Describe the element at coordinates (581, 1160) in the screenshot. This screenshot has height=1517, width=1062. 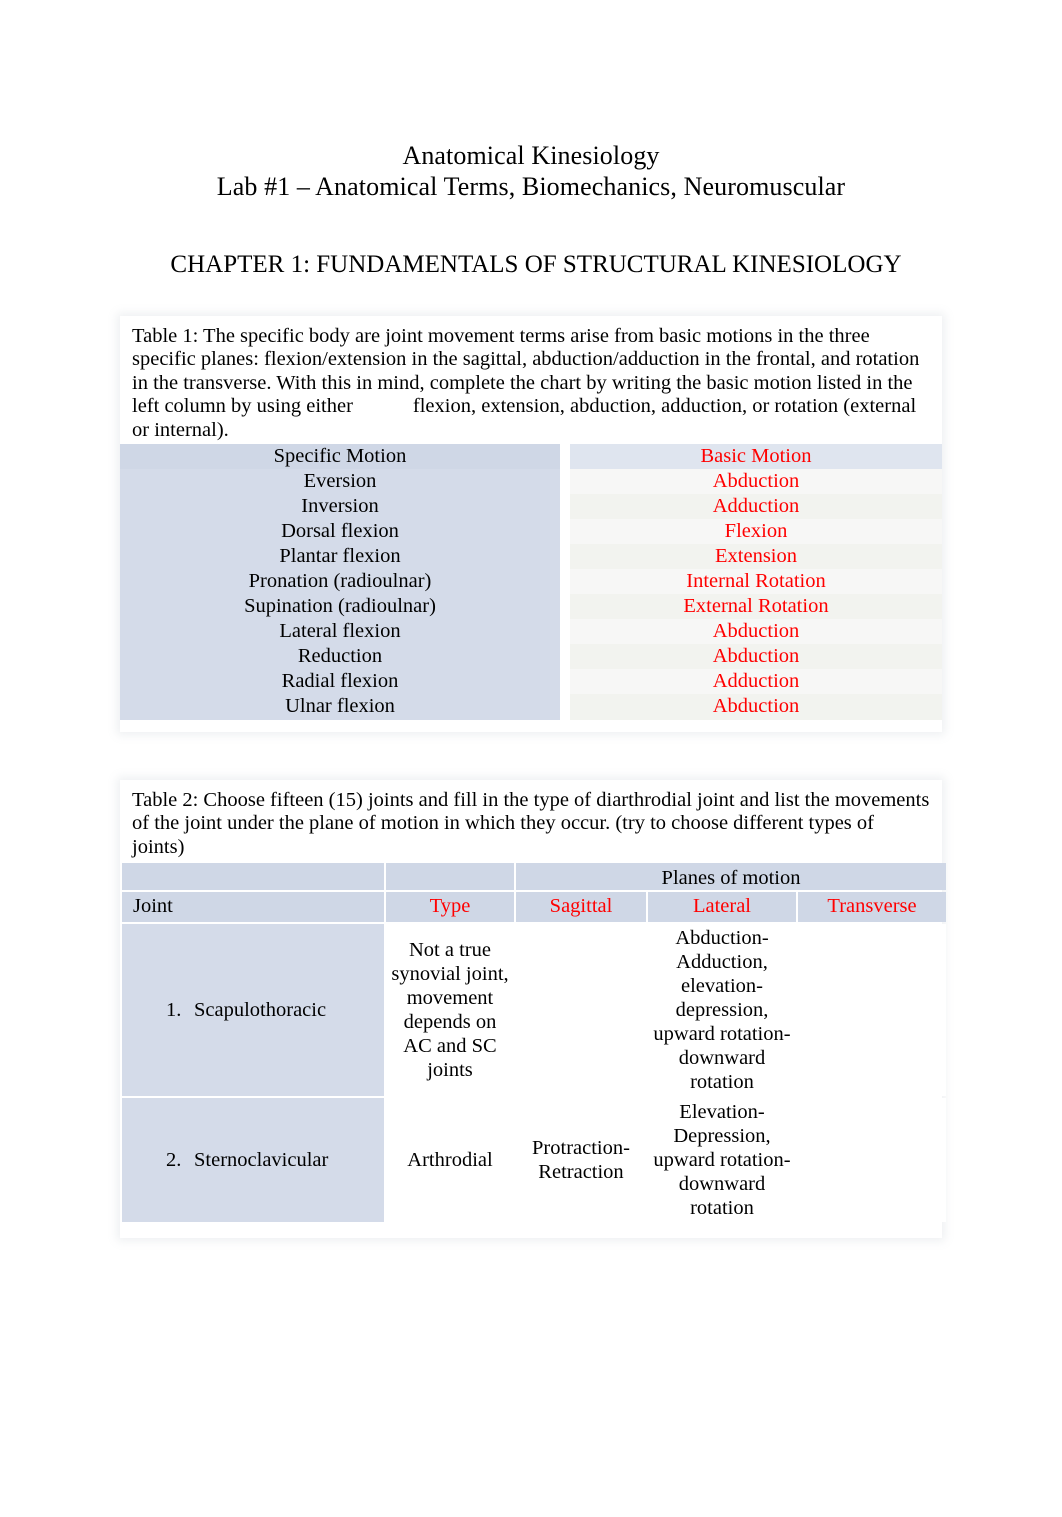
I see `sagittal-motion-cell: Protraction-Retraction` at that location.